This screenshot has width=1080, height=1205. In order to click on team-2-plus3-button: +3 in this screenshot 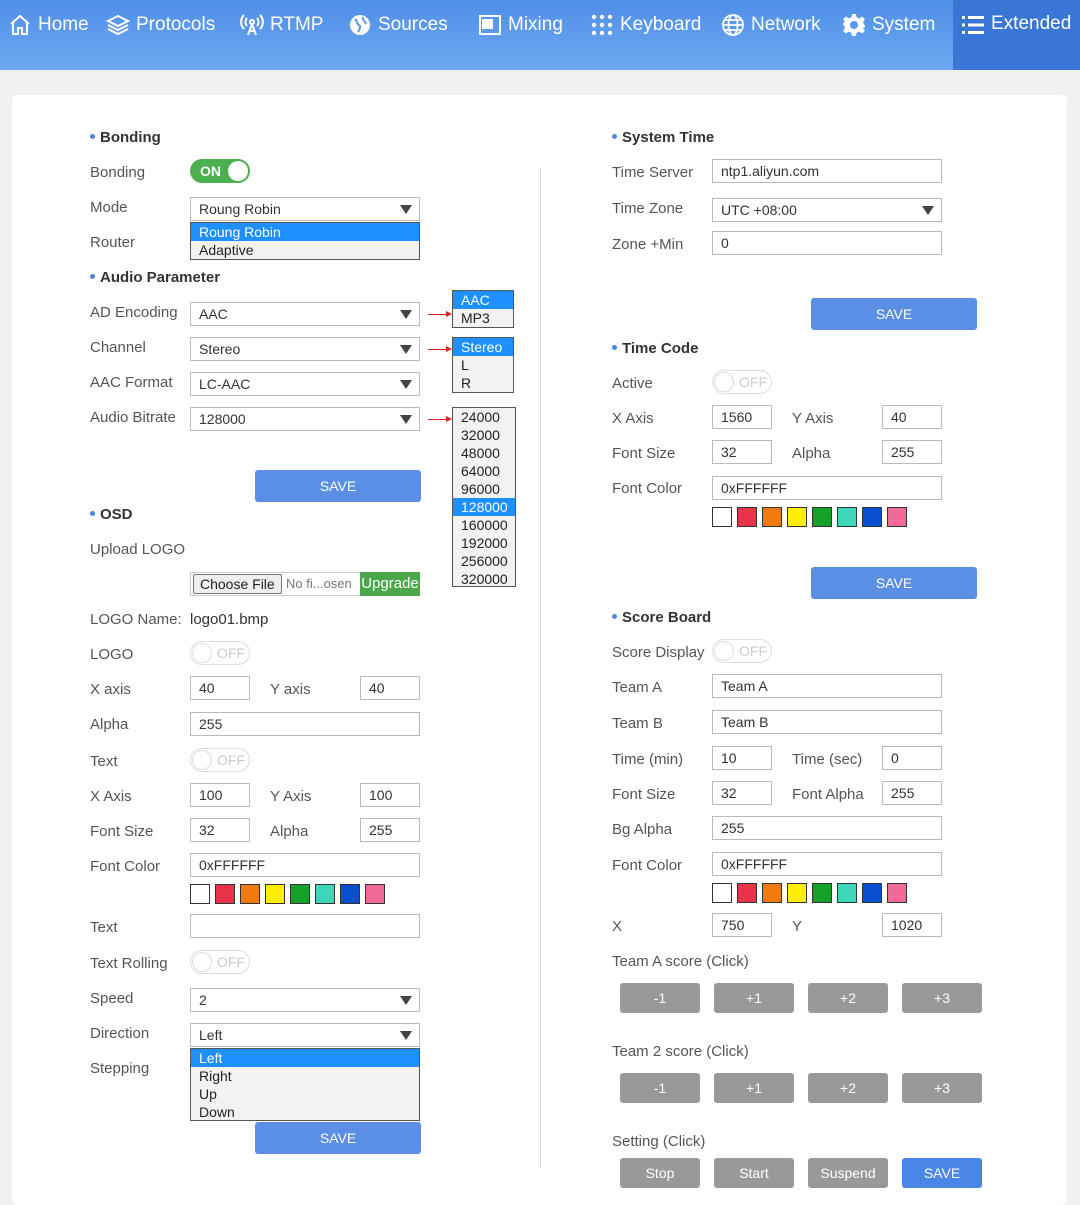, I will do `click(942, 1088)`.